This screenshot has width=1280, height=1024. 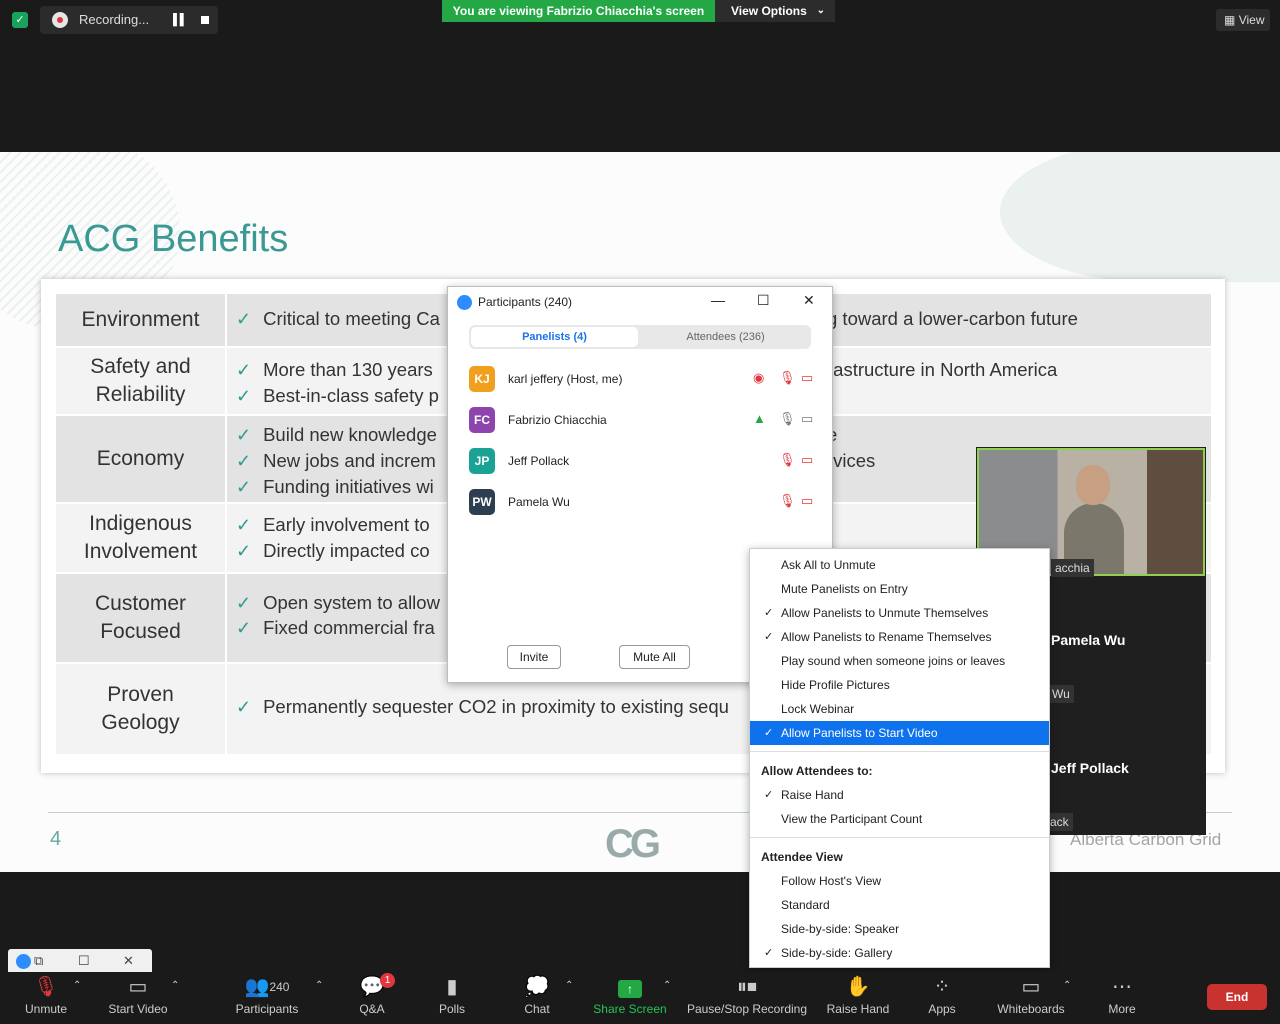 What do you see at coordinates (539, 502) in the screenshot?
I see `participant-name: Pamela Wu` at bounding box center [539, 502].